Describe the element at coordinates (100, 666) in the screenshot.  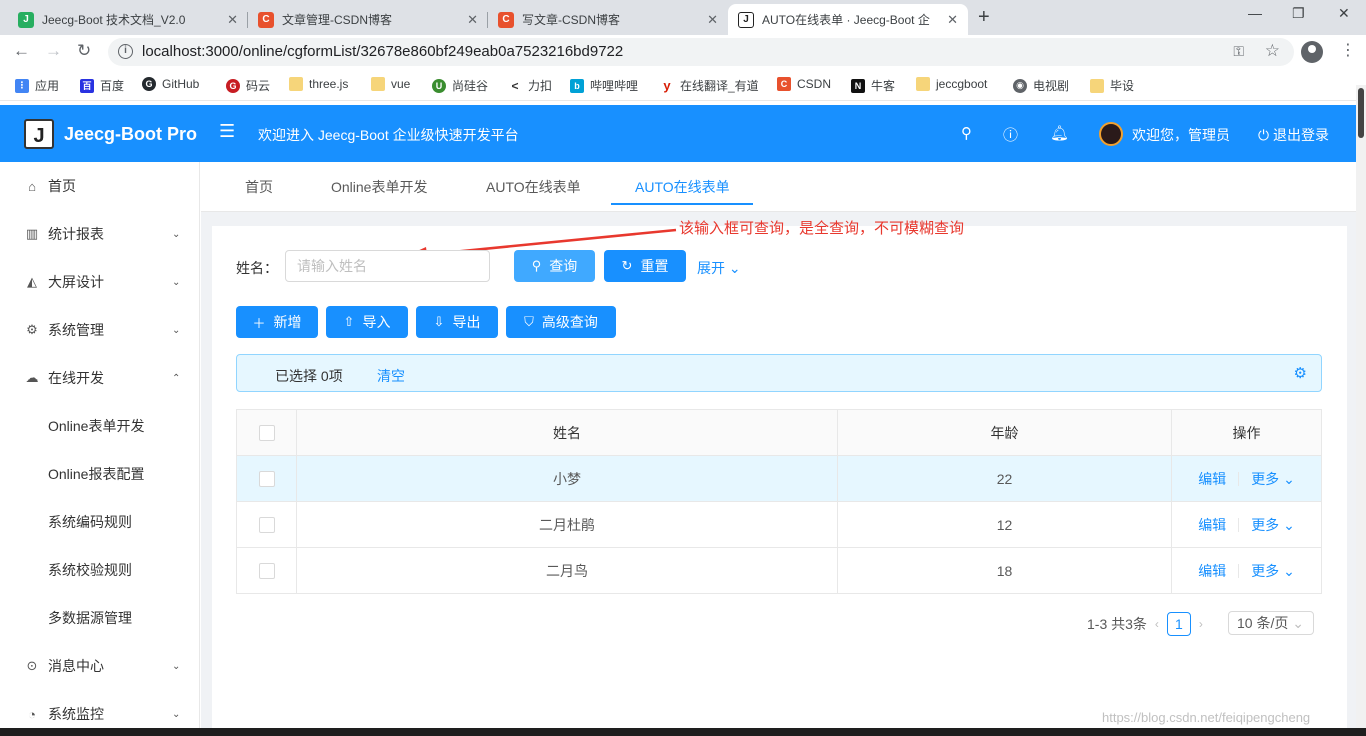
I see `sidebar-item-message: ⊙ 消息中心 ⌄` at that location.